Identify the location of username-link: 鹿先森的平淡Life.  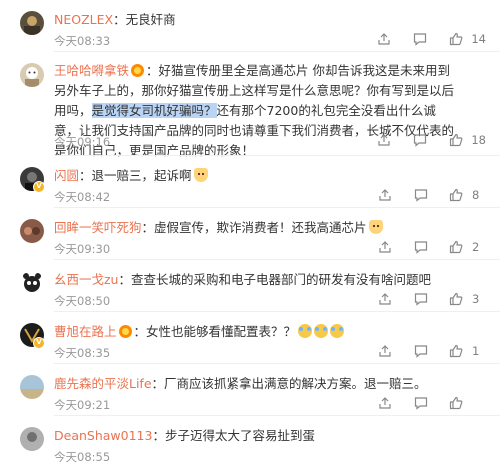
(103, 383).